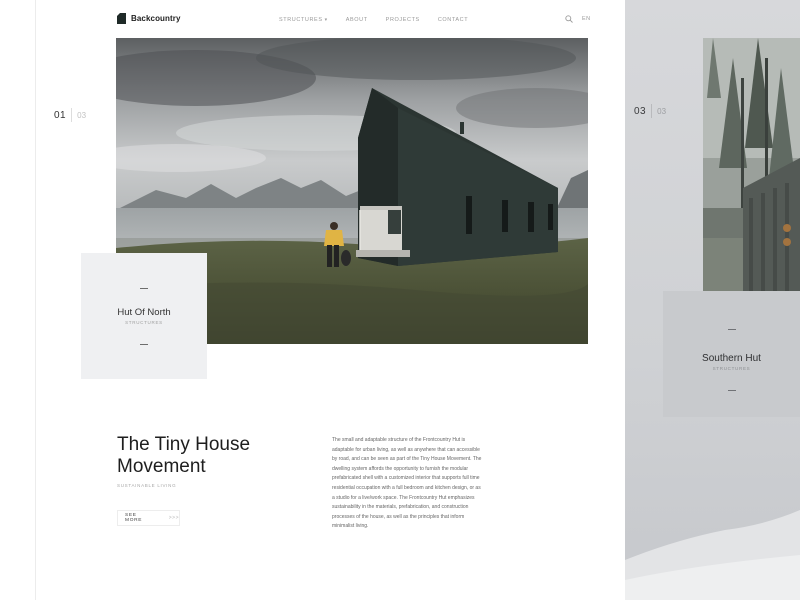  What do you see at coordinates (731, 390) in the screenshot?
I see `next-caption-dash-bottom` at bounding box center [731, 390].